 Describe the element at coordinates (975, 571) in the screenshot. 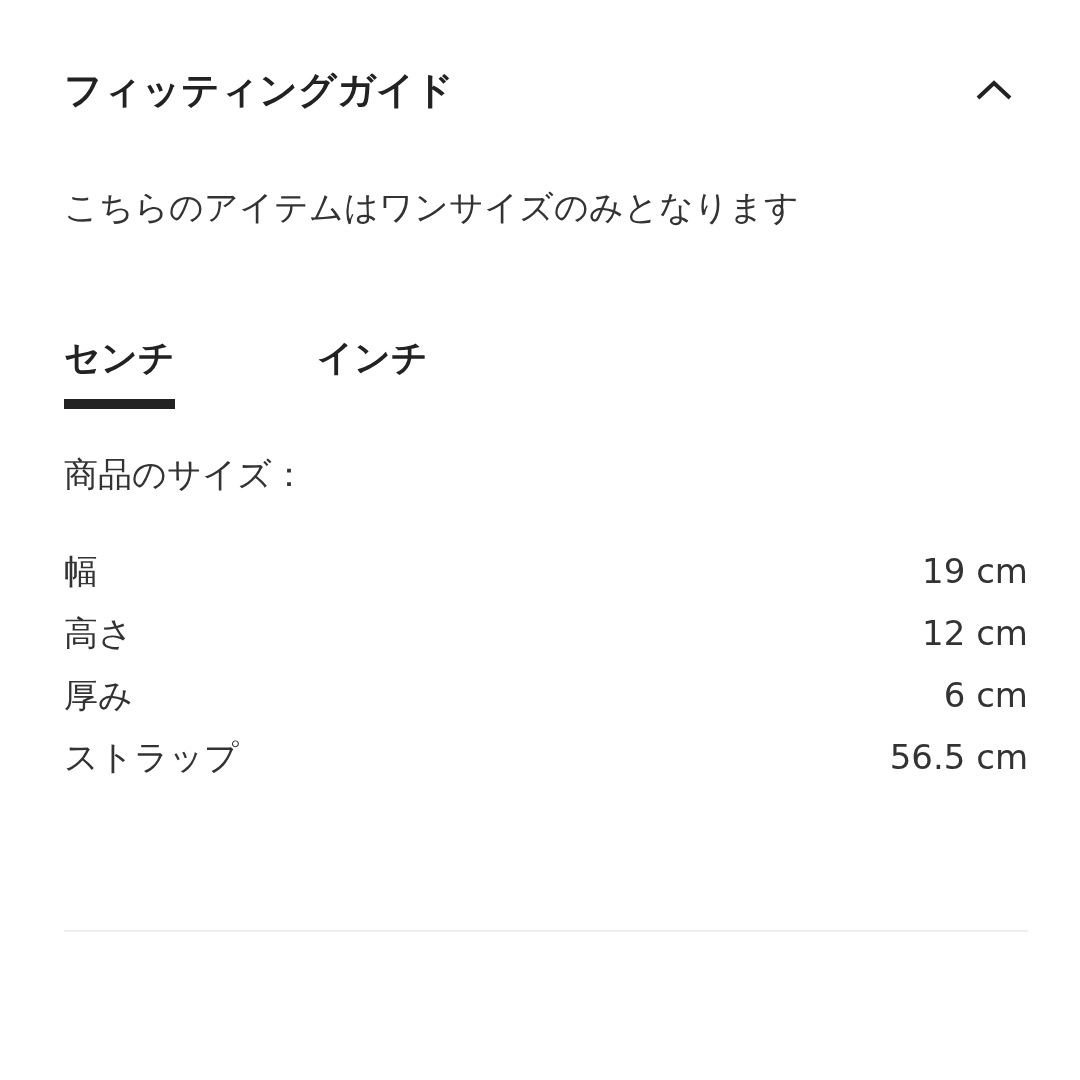

I see `dimension-value: 19 cm` at that location.